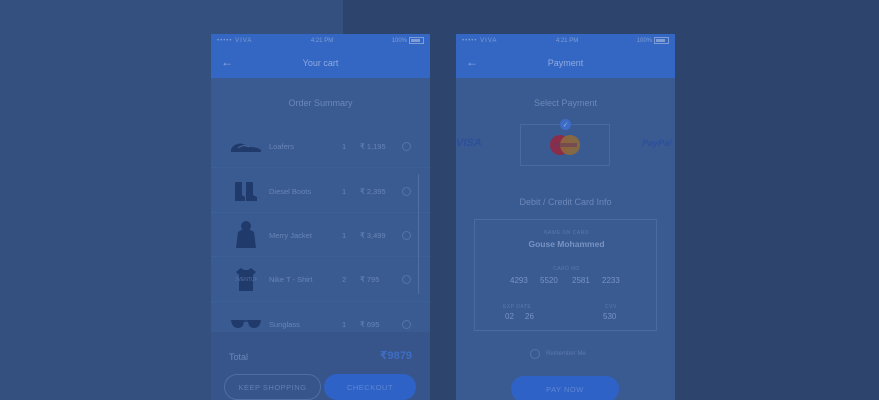 The width and height of the screenshot is (879, 400). I want to click on cart-item: Loafers 1 ₹ 1,195, so click(320, 146).